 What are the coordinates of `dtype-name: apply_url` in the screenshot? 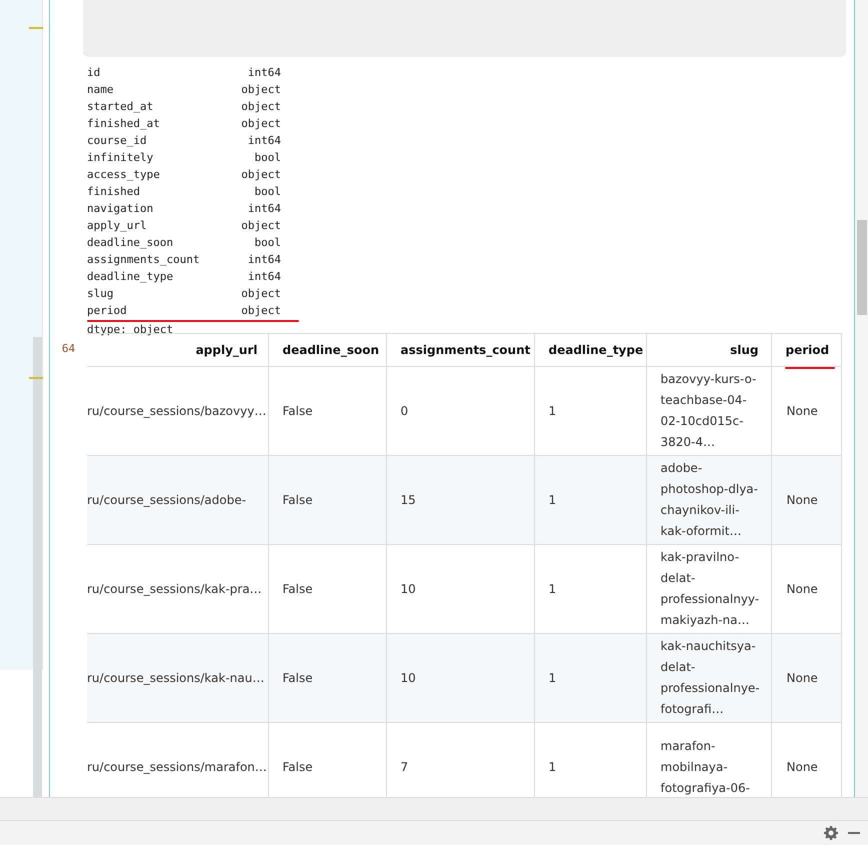 It's located at (117, 226).